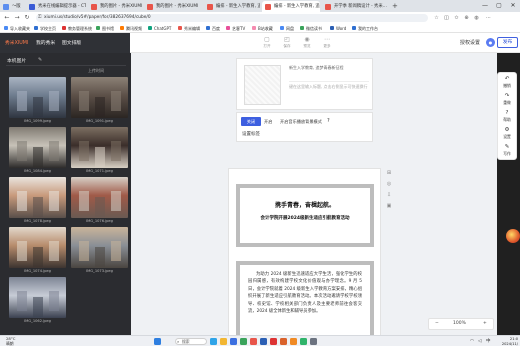 The image size is (520, 346). Describe the element at coordinates (485, 6) in the screenshot. I see `minimize-button: —` at that location.